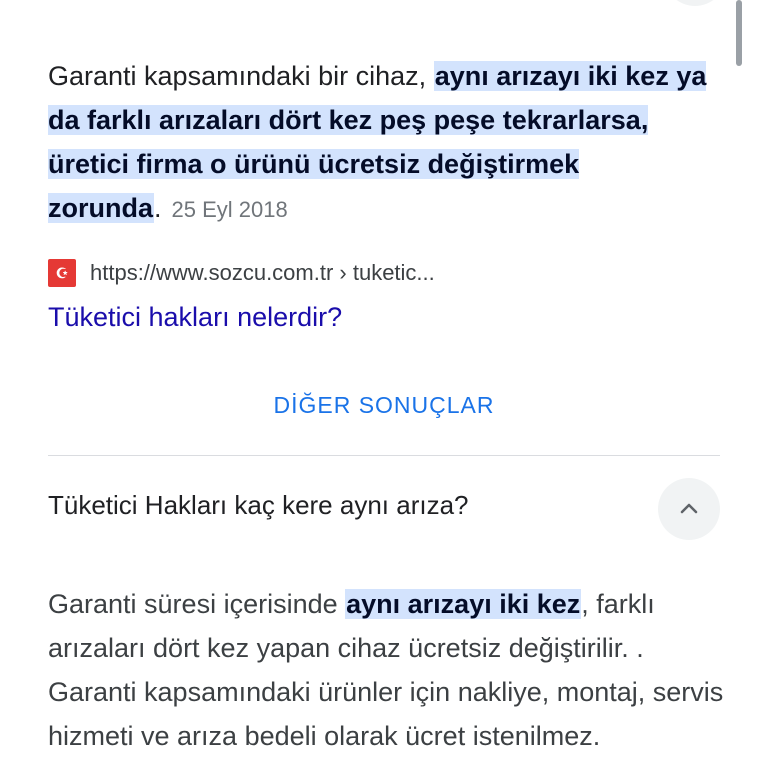 This screenshot has height=768, width=768. I want to click on snippet-text: Garanti kapsamındaki bir cihaz,, so click(241, 76).